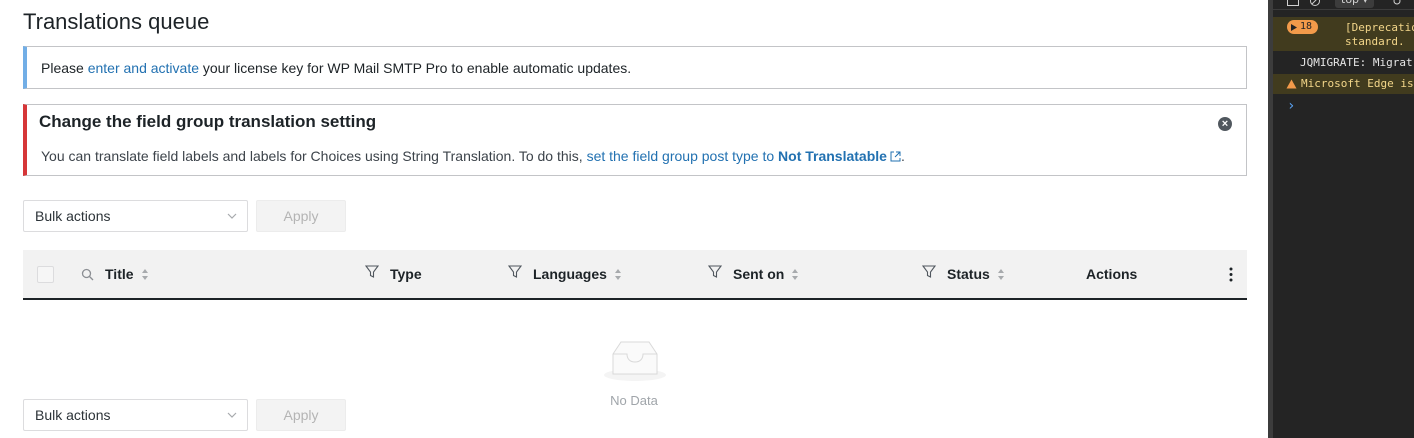 The height and width of the screenshot is (438, 1414). What do you see at coordinates (87, 274) in the screenshot?
I see `search-icon` at bounding box center [87, 274].